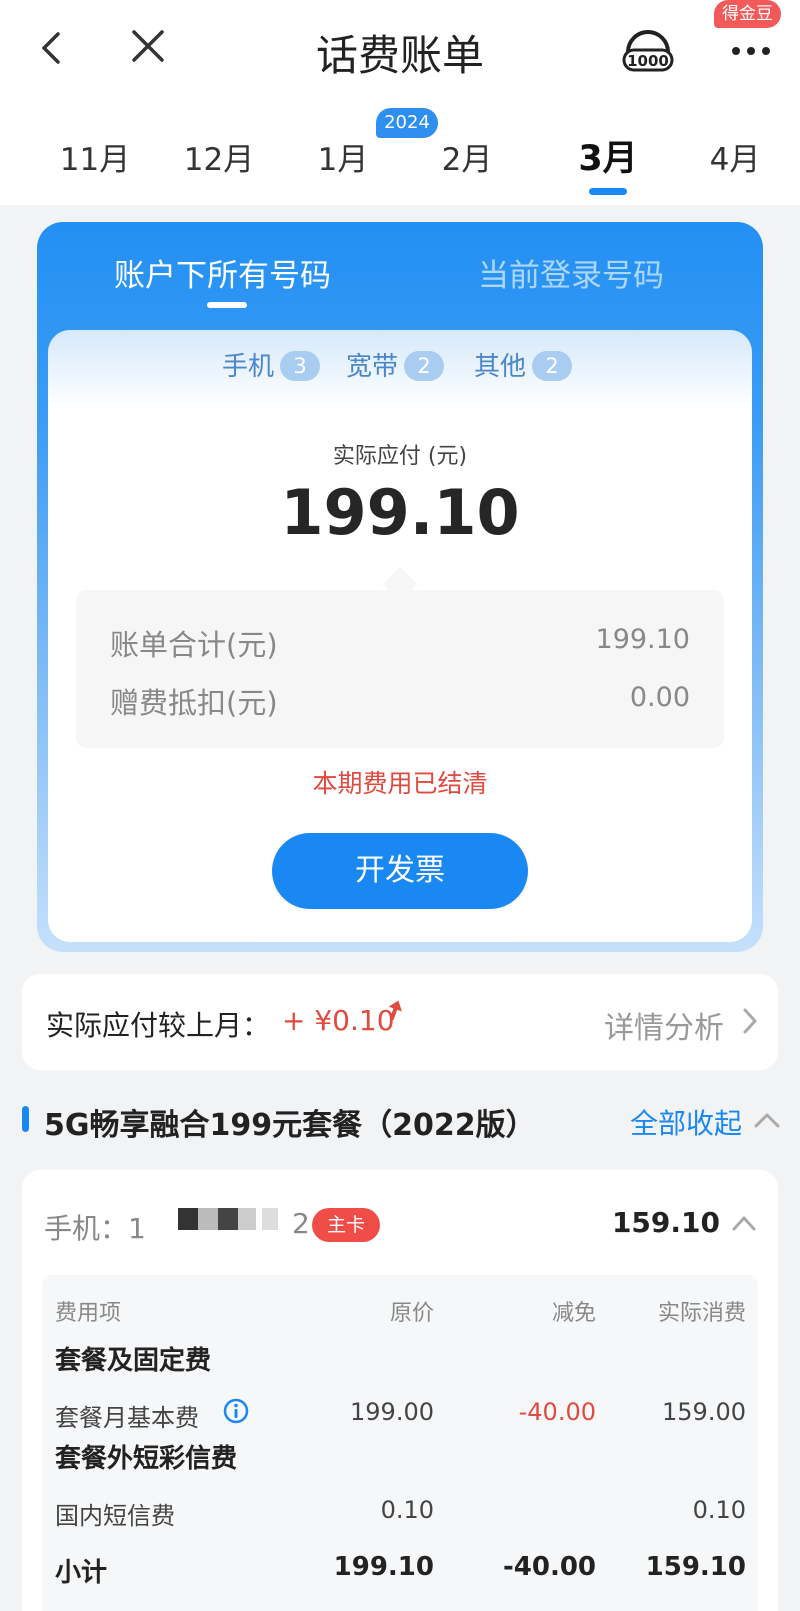 The width and height of the screenshot is (800, 1611). Describe the element at coordinates (115, 1516) in the screenshot. I see `fee-item-name: 国内短信费` at that location.